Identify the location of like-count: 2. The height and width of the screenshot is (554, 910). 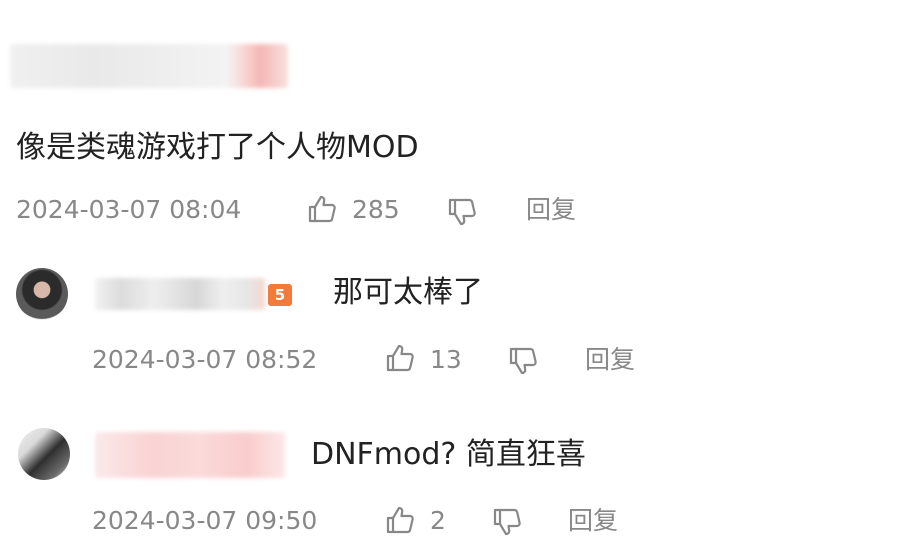
(438, 520).